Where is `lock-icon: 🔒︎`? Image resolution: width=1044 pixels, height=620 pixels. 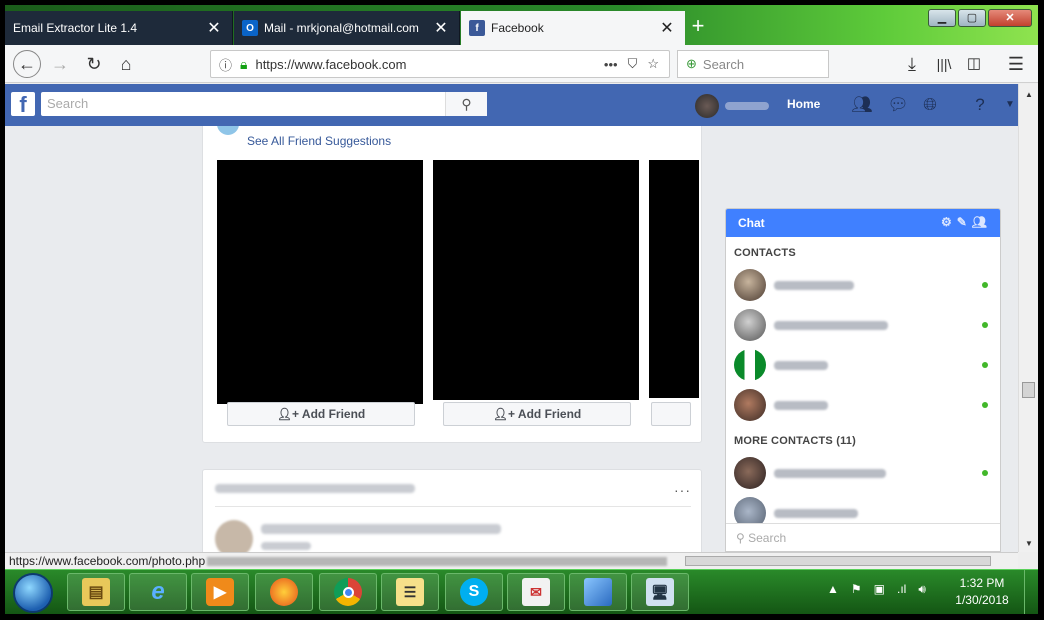
lock-icon: 🔒︎ is located at coordinates (243, 64).